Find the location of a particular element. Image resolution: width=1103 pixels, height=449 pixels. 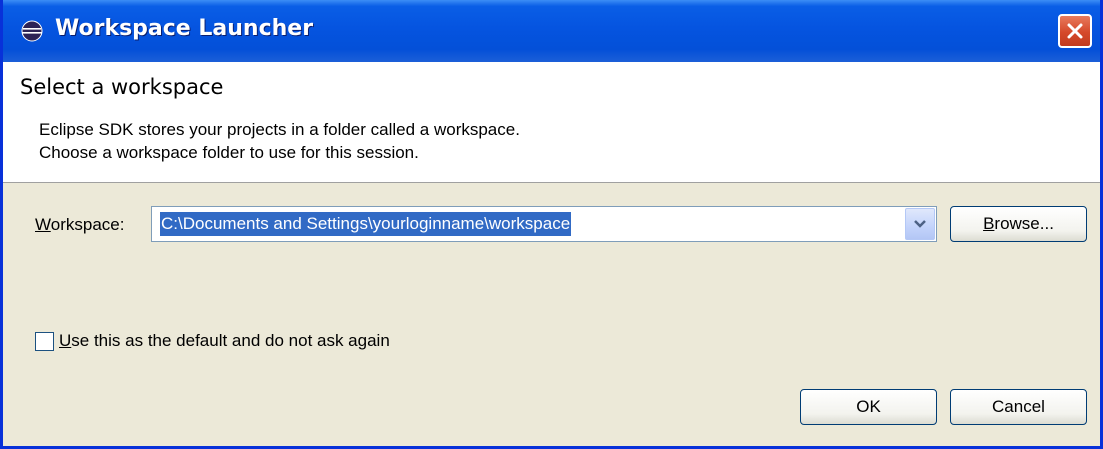

chevron-down-icon is located at coordinates (920, 224).